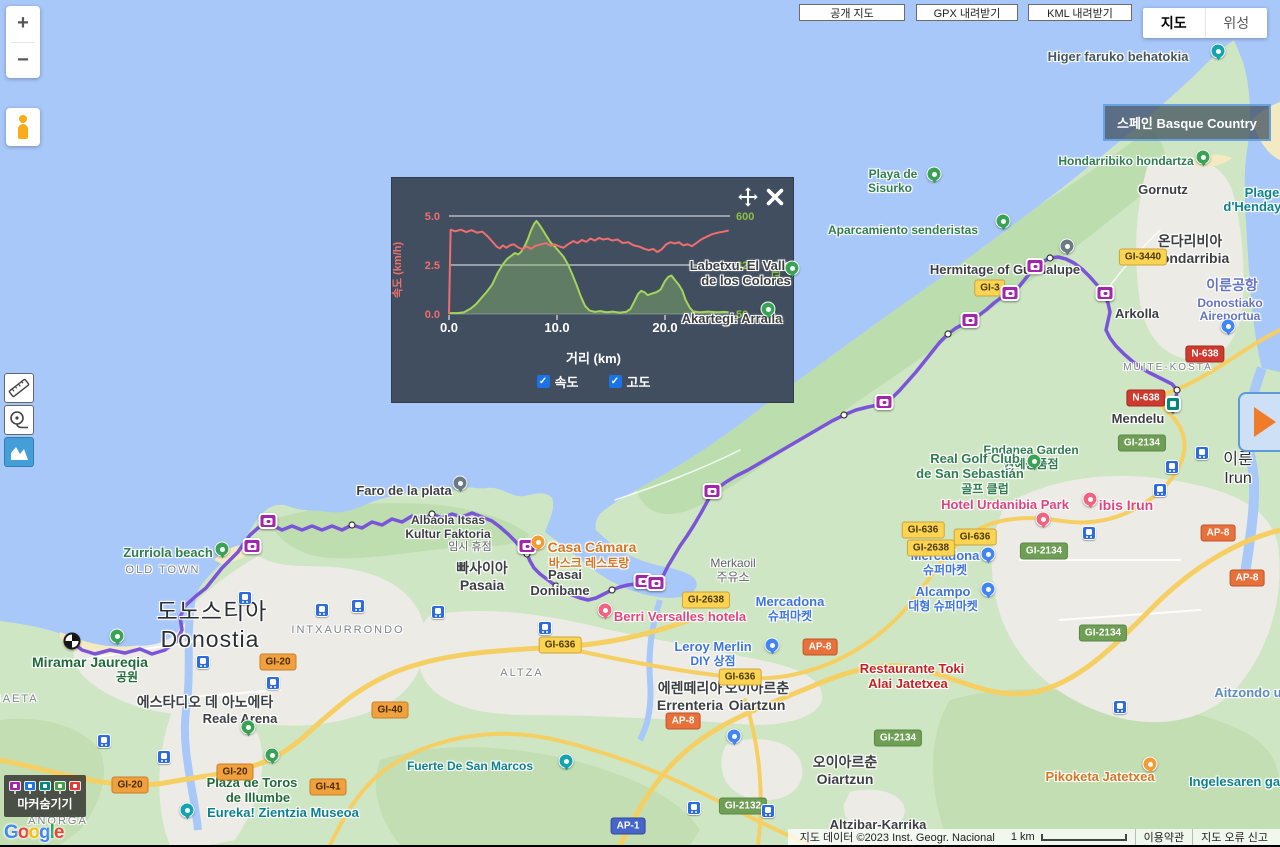  What do you see at coordinates (593, 358) in the screenshot?
I see `distance-axis-label: 거리 (km)` at bounding box center [593, 358].